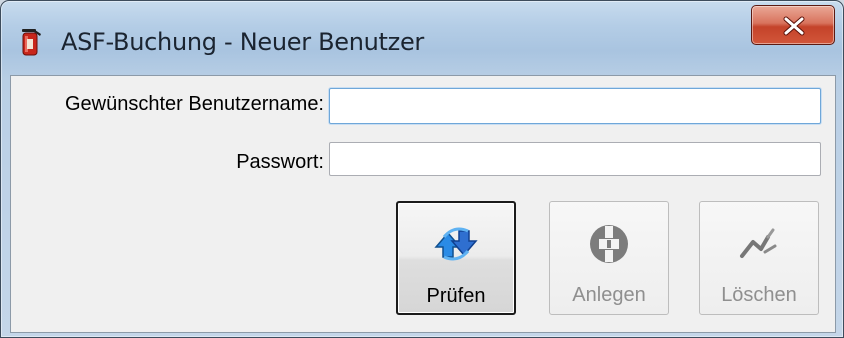  I want to click on username-input, so click(575, 106).